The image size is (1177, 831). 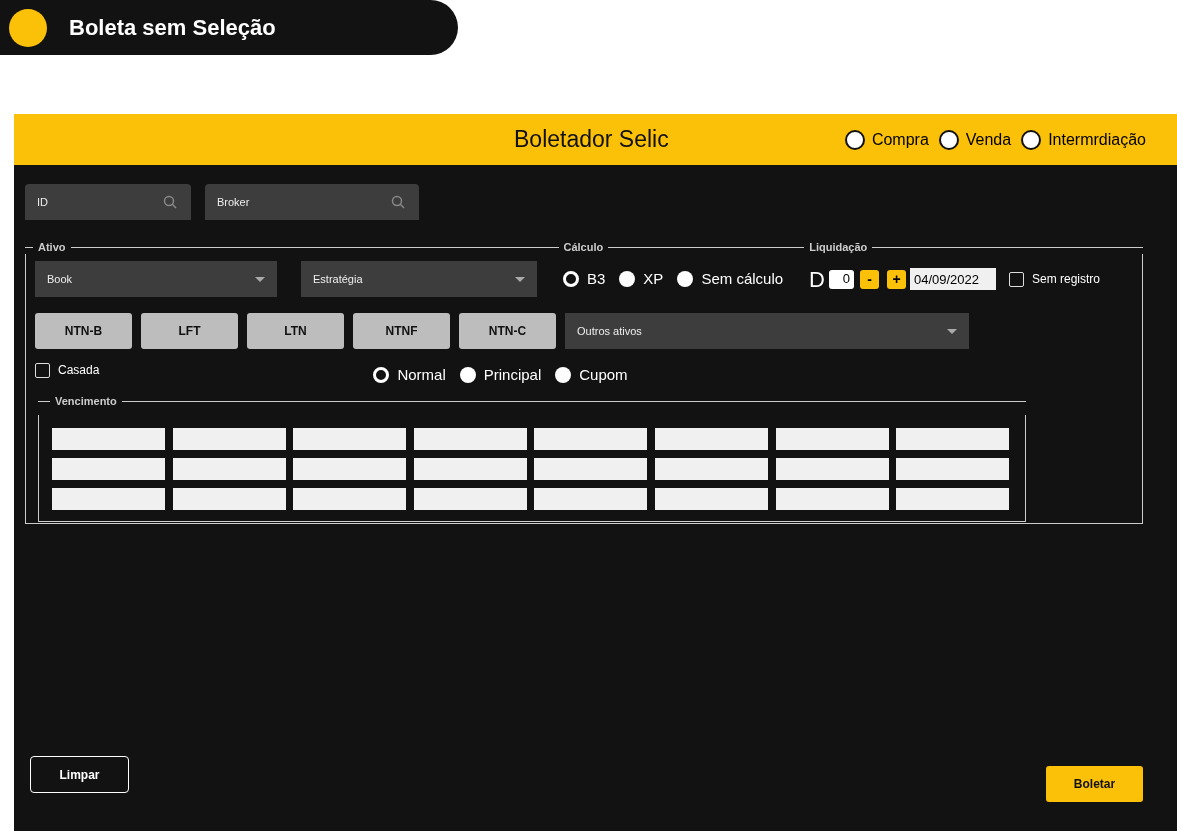 What do you see at coordinates (108, 202) in the screenshot?
I see `search-field: ID` at bounding box center [108, 202].